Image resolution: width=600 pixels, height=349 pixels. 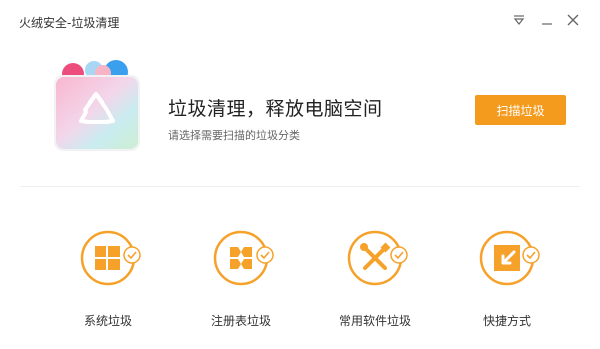 I want to click on category-software-junk: 常用软件垃圾, so click(x=375, y=288).